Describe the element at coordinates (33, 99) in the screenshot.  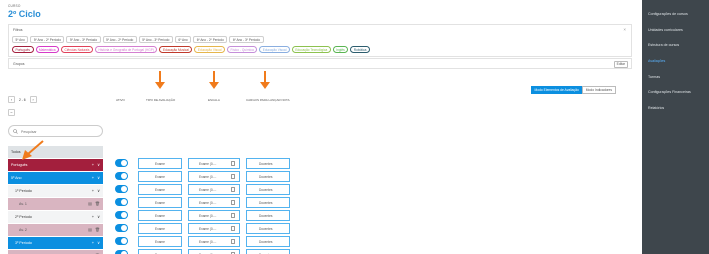
I see `next-page-button: ›` at that location.